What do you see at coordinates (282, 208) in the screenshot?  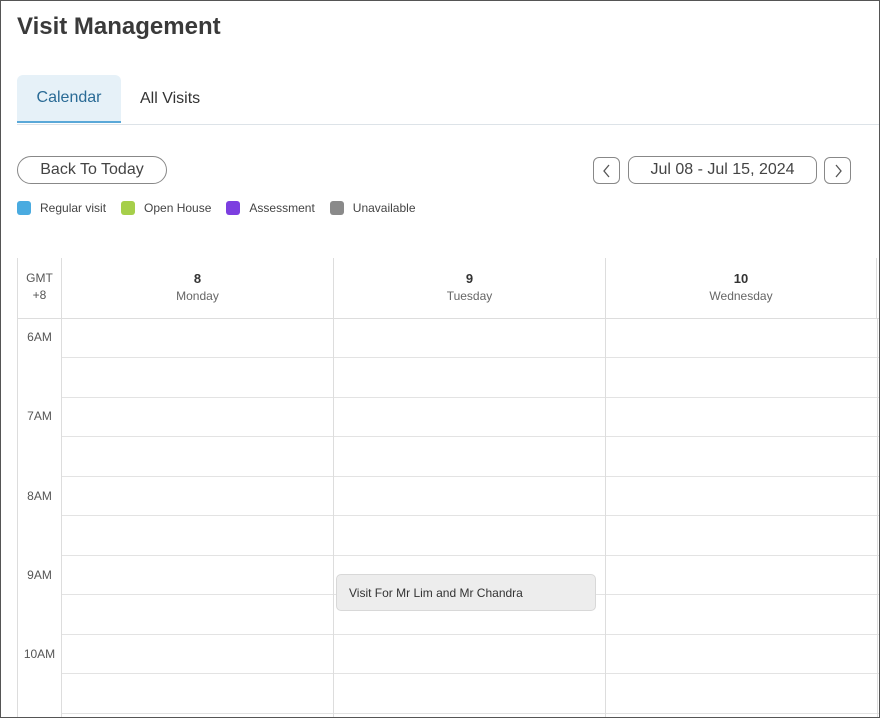 I see `legend-label: Assessment` at bounding box center [282, 208].